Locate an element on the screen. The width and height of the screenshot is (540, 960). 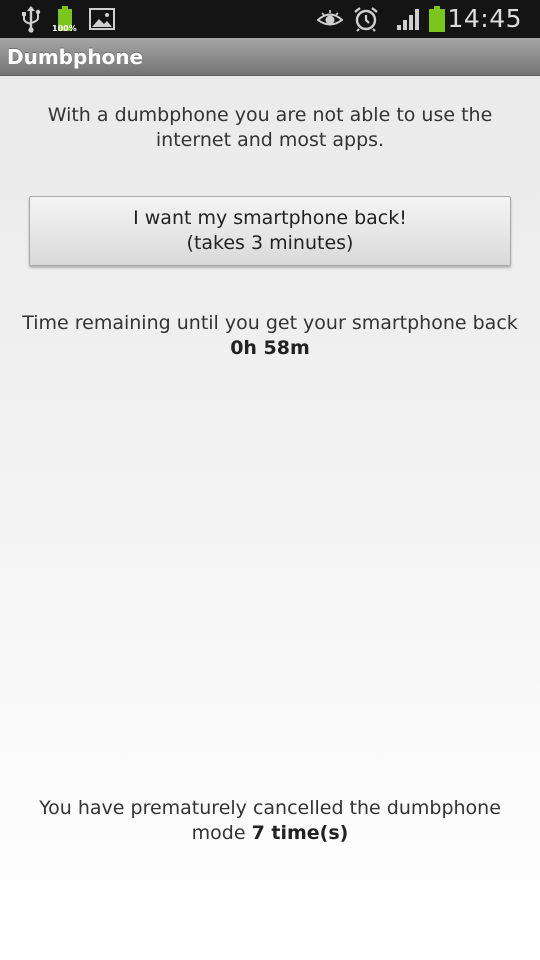
app-title: Dumbphone is located at coordinates (75, 57).